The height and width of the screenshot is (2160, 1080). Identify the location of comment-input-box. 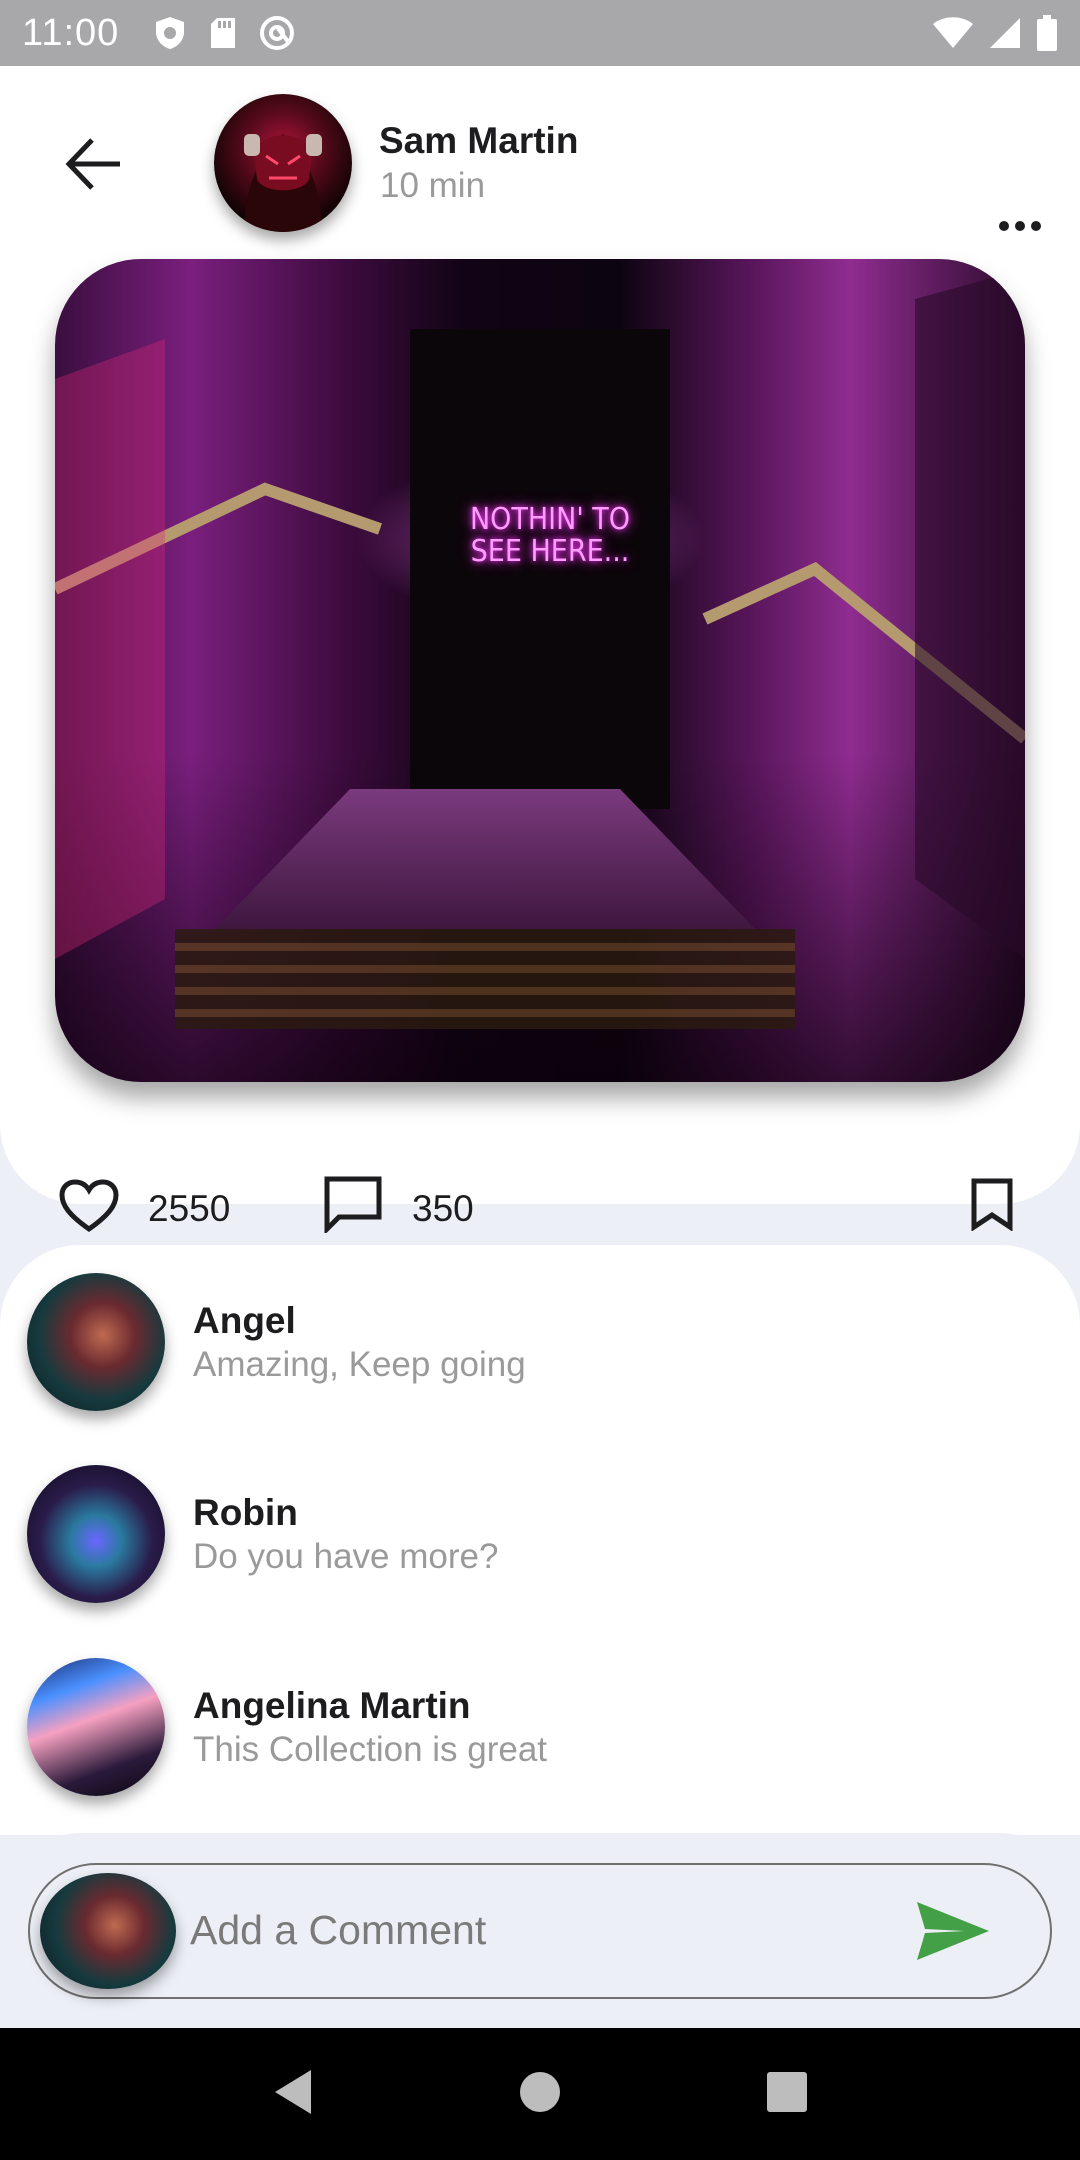
(540, 1931).